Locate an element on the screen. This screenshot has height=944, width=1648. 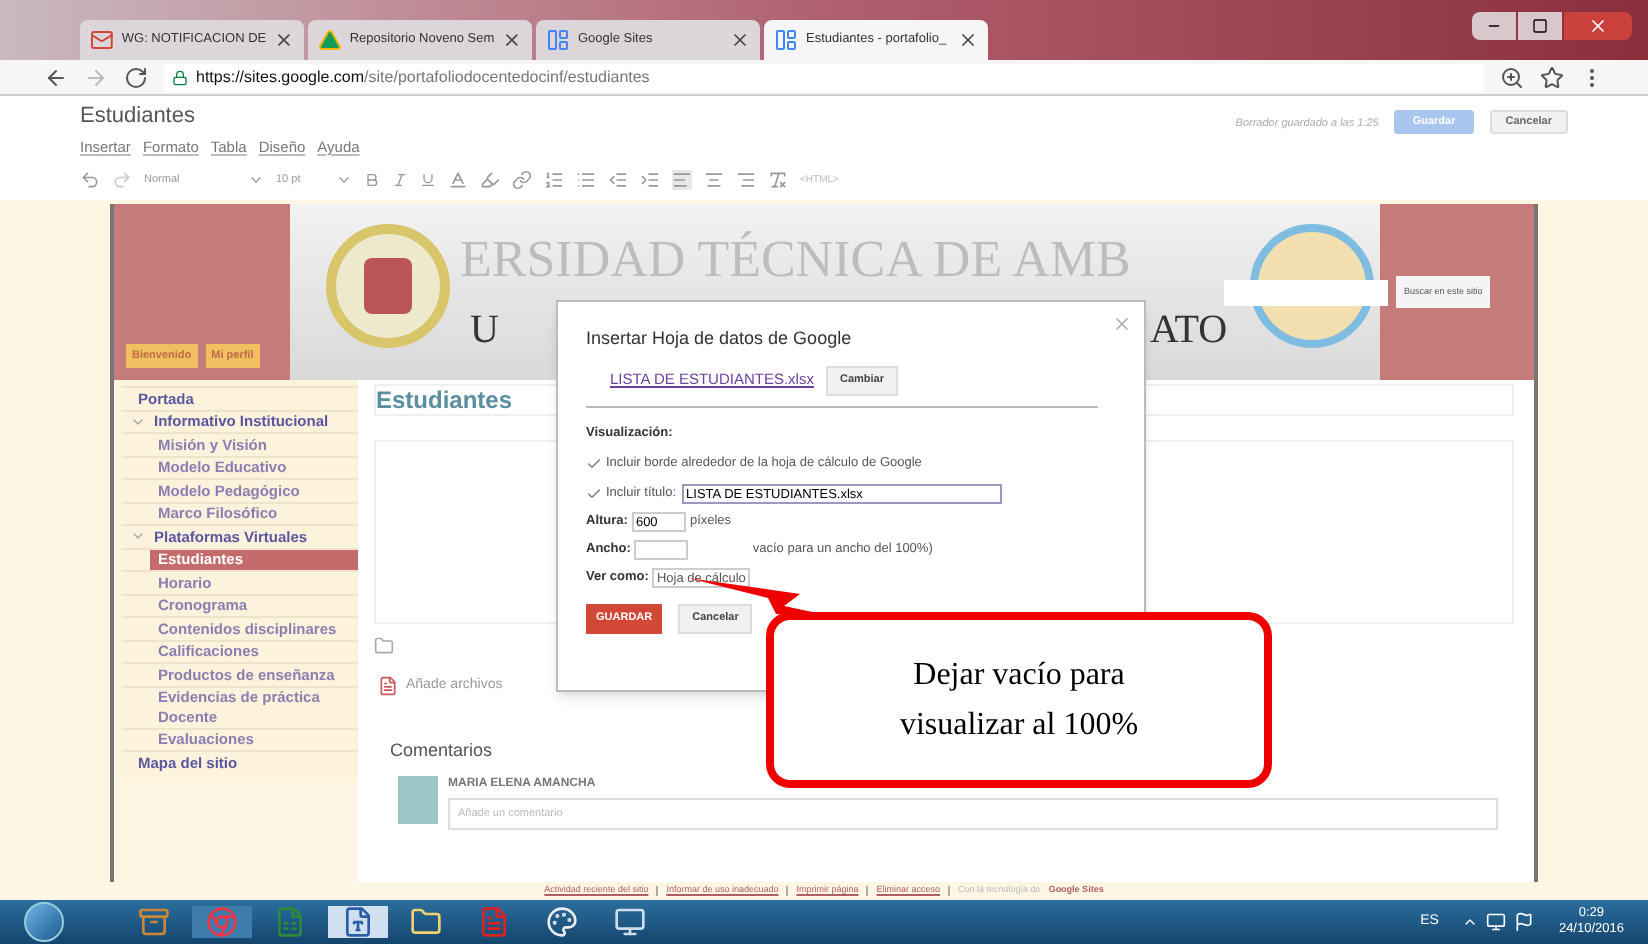
callout-text: Dejar vacío para visualizar al 100% is located at coordinates (1019, 701).